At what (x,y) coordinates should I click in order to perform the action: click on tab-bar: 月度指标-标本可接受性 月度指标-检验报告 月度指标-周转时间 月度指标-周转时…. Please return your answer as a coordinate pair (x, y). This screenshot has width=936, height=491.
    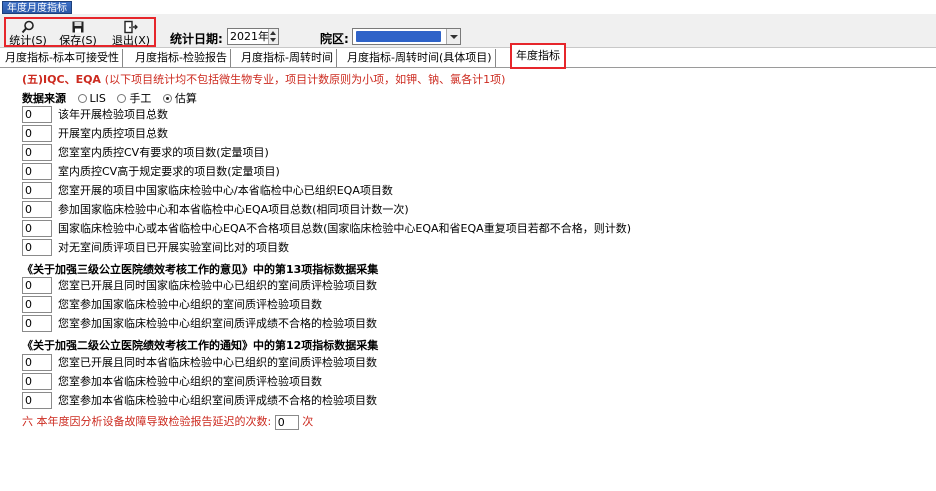
    Looking at the image, I should click on (468, 56).